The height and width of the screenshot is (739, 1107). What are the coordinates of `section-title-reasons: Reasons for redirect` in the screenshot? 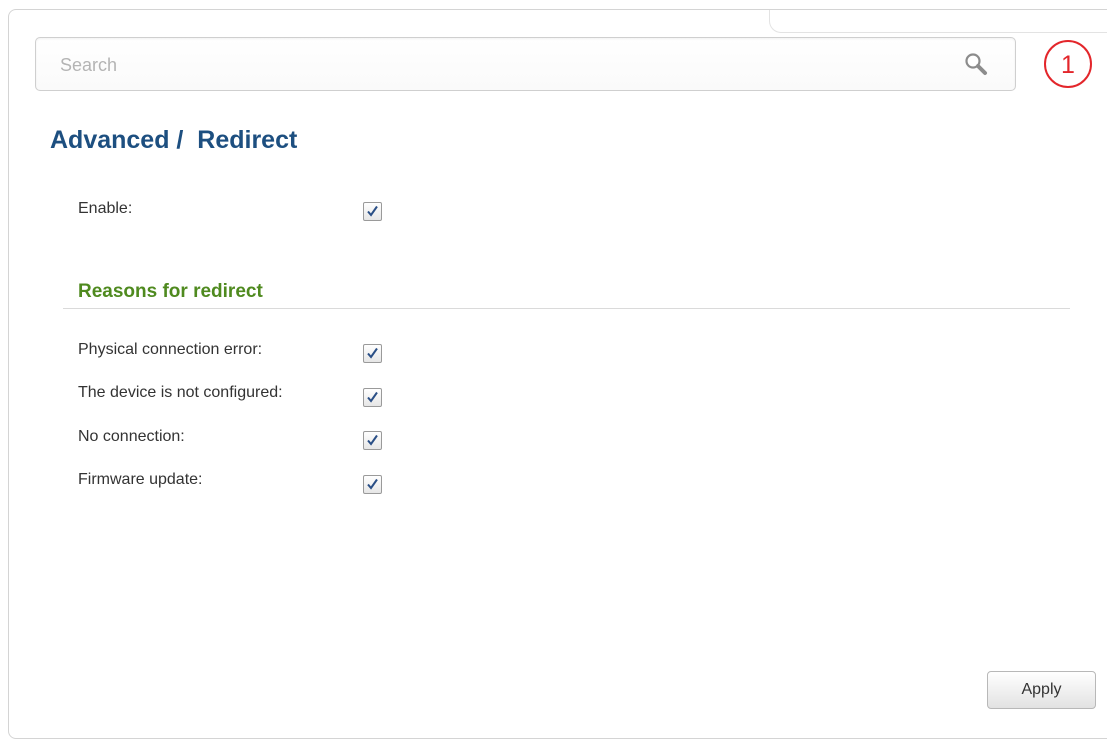 It's located at (170, 291).